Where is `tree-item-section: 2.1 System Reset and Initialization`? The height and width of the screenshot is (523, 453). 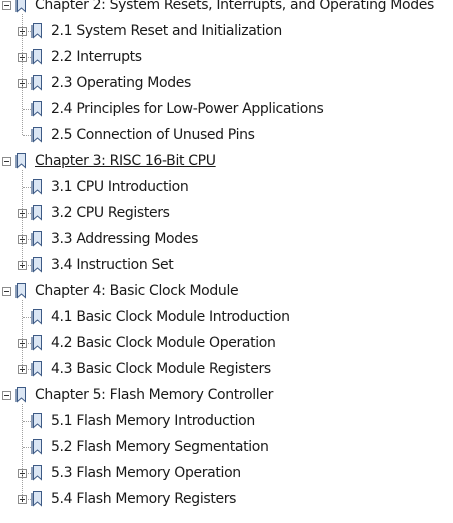
tree-item-section: 2.1 System Reset and Initialization is located at coordinates (226, 32).